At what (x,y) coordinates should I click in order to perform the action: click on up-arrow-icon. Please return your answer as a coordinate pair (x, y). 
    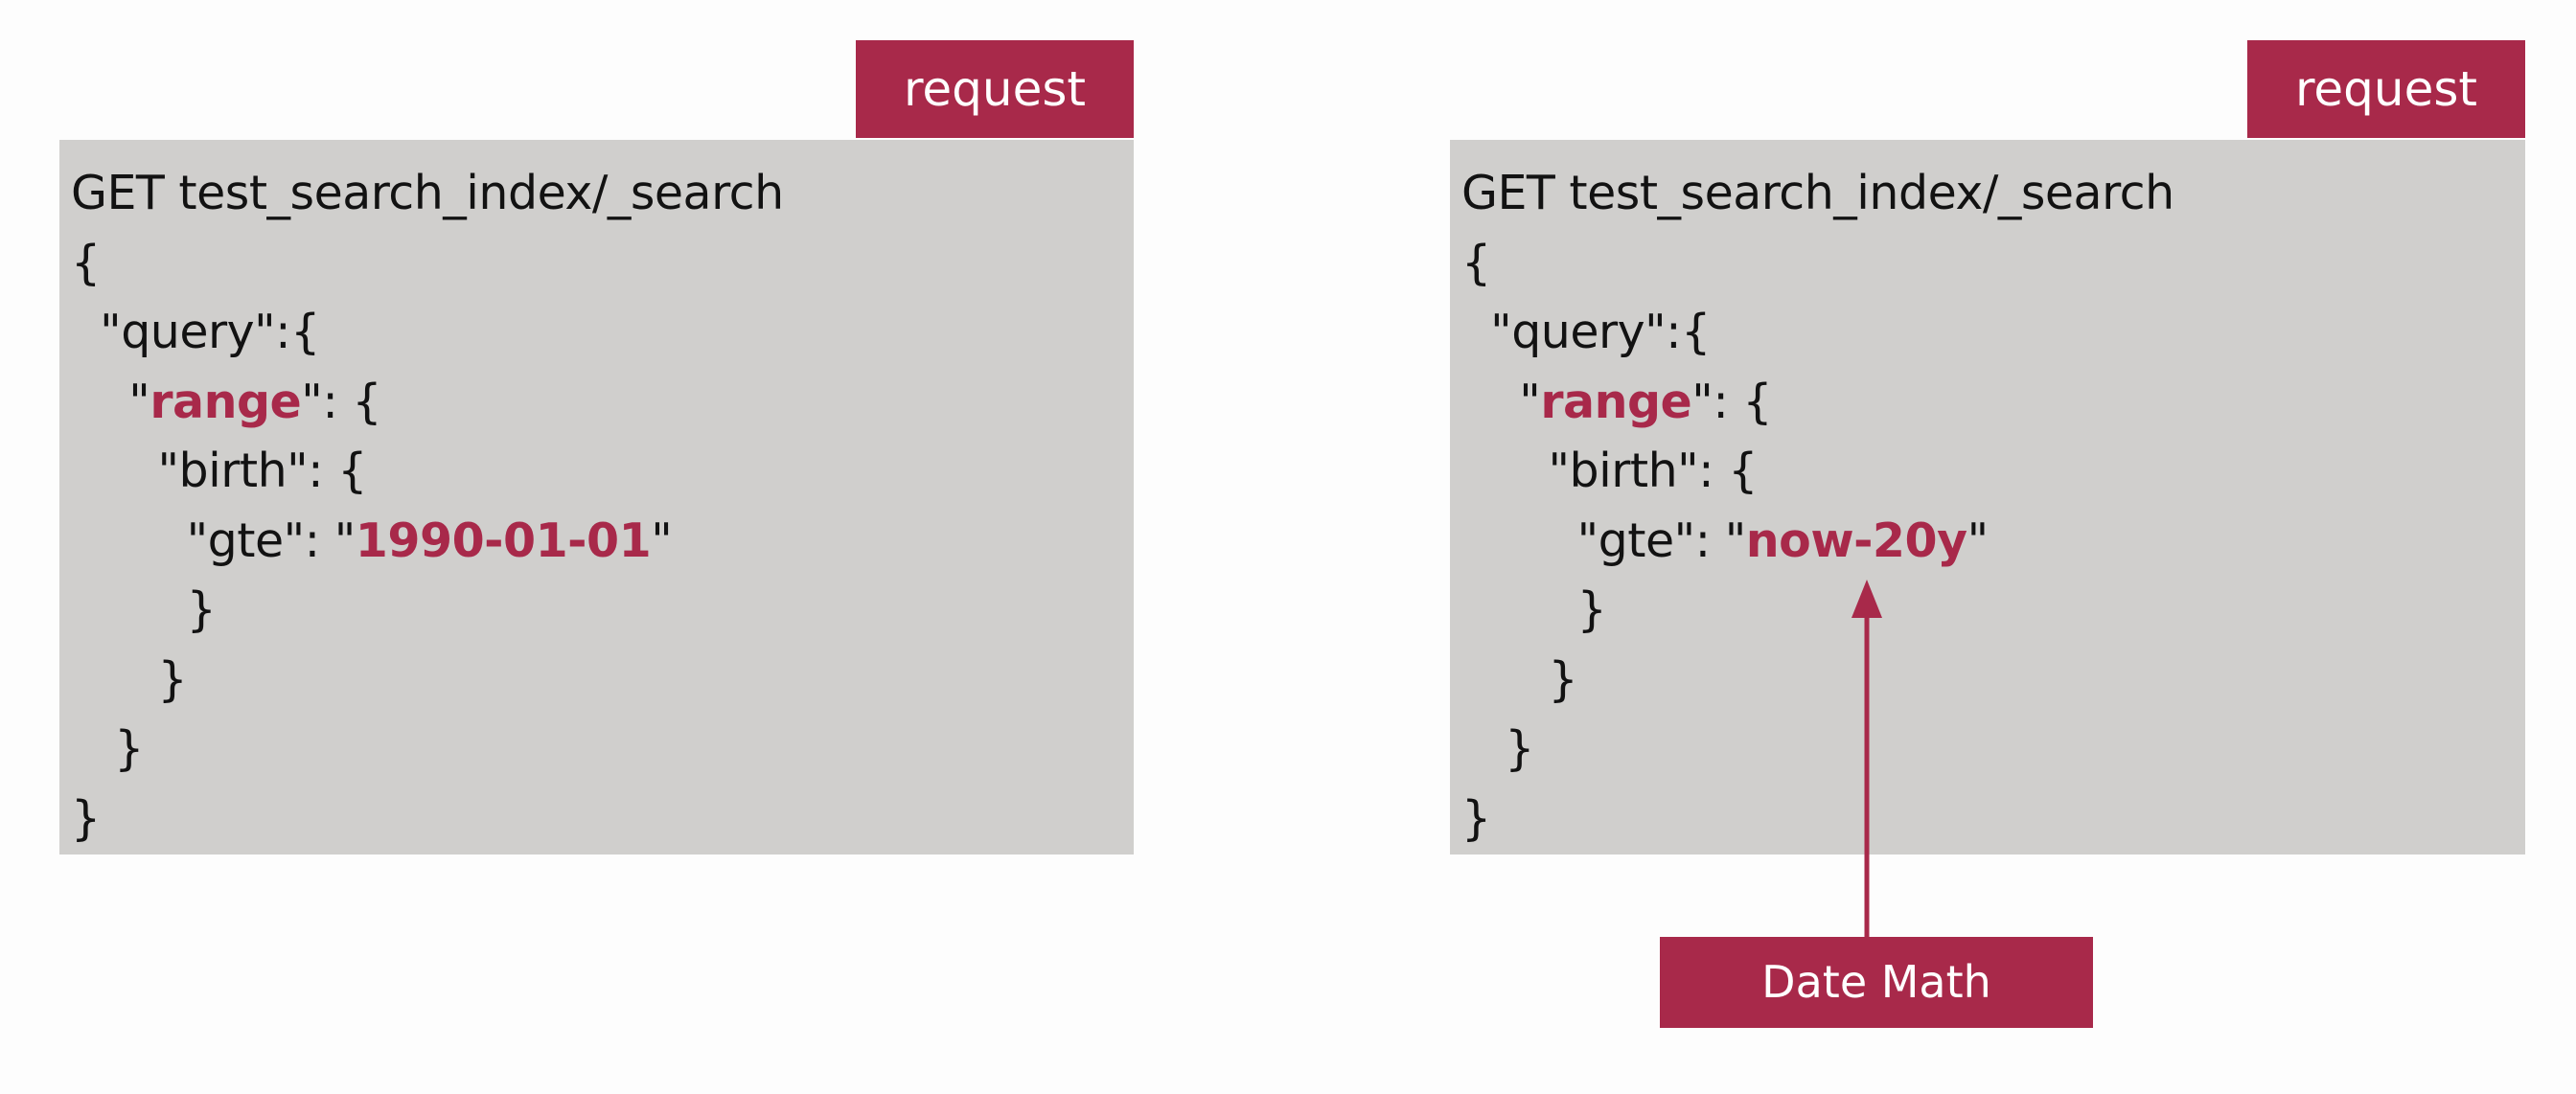
    Looking at the image, I should click on (1867, 759).